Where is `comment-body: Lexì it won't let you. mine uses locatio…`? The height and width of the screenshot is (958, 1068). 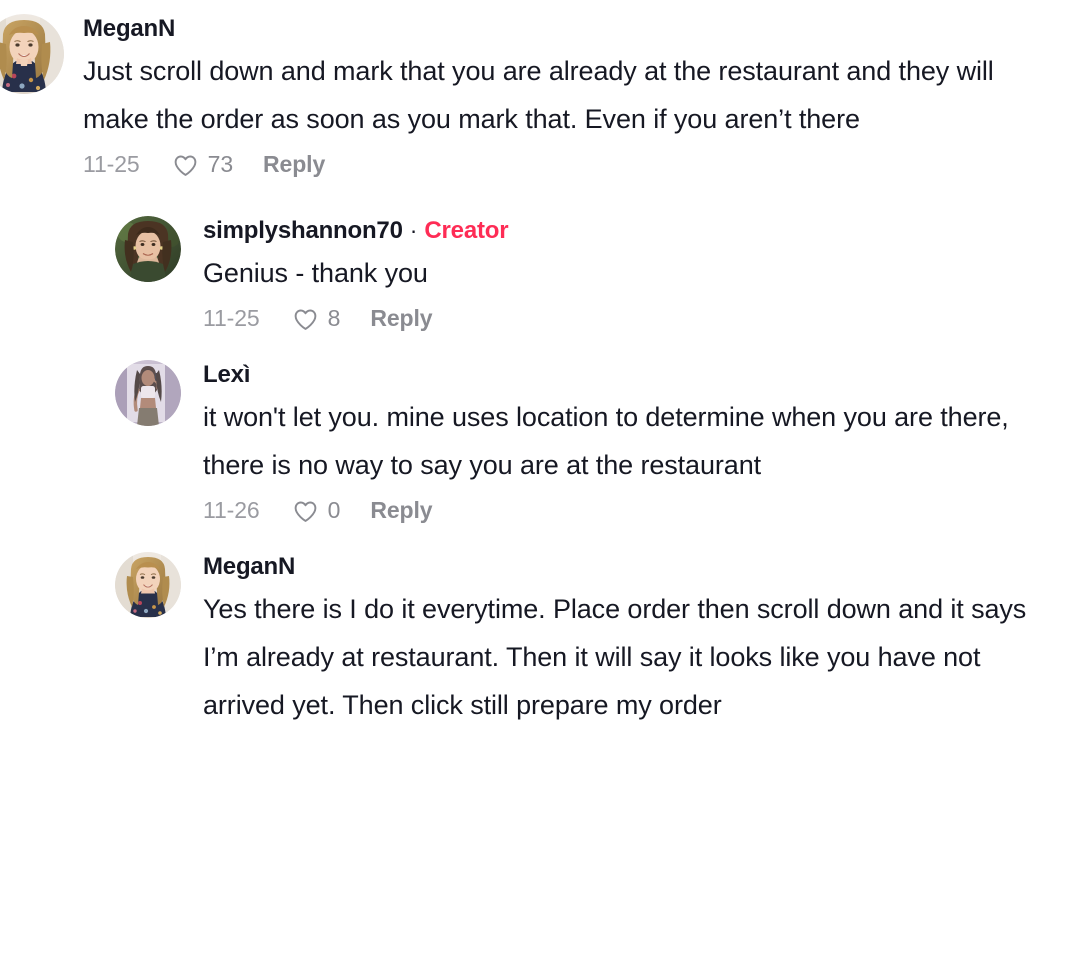
comment-body: Lexì it won't let you. mine uses locatio… is located at coordinates (635, 442).